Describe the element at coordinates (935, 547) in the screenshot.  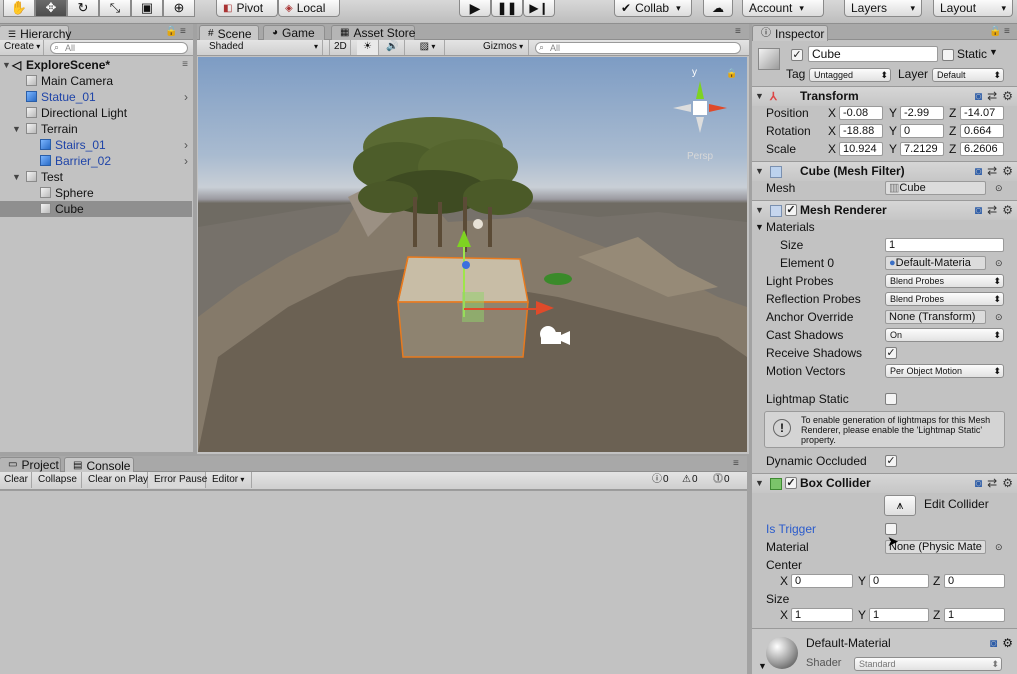
I see `physic-material-field: None (Physic Mate` at that location.